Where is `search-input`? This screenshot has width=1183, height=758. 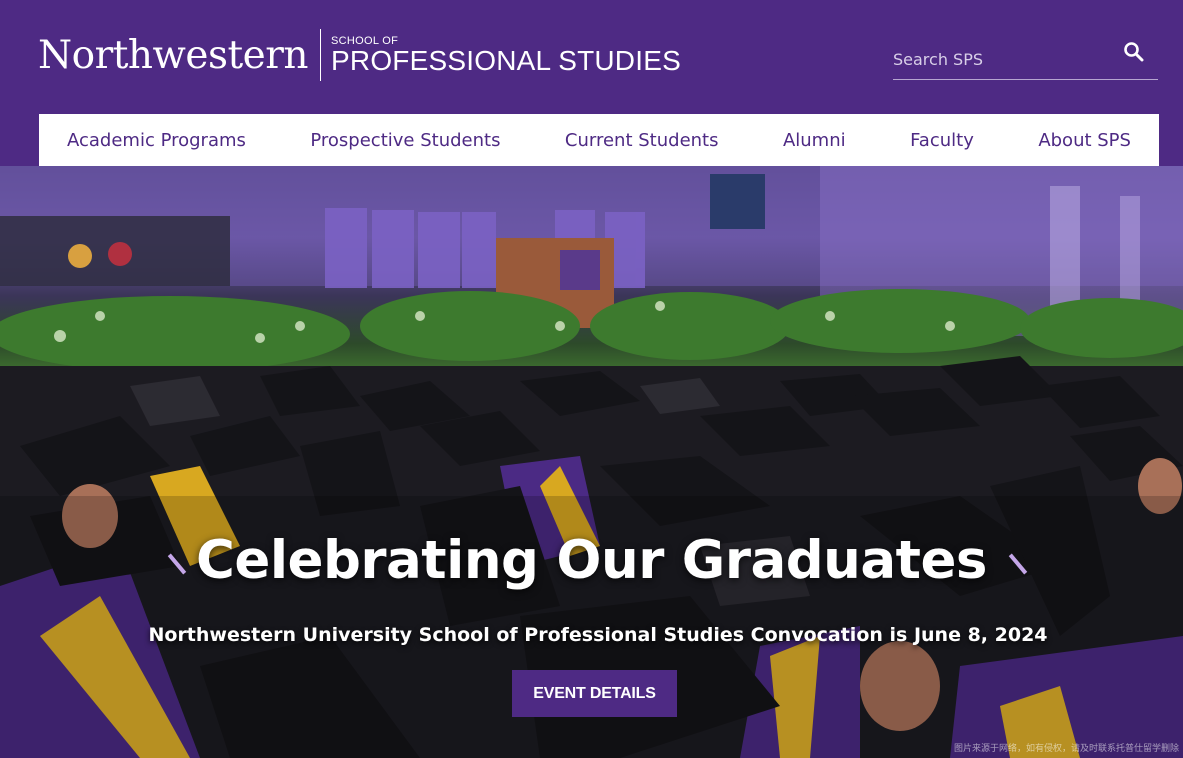
search-input is located at coordinates (1003, 57).